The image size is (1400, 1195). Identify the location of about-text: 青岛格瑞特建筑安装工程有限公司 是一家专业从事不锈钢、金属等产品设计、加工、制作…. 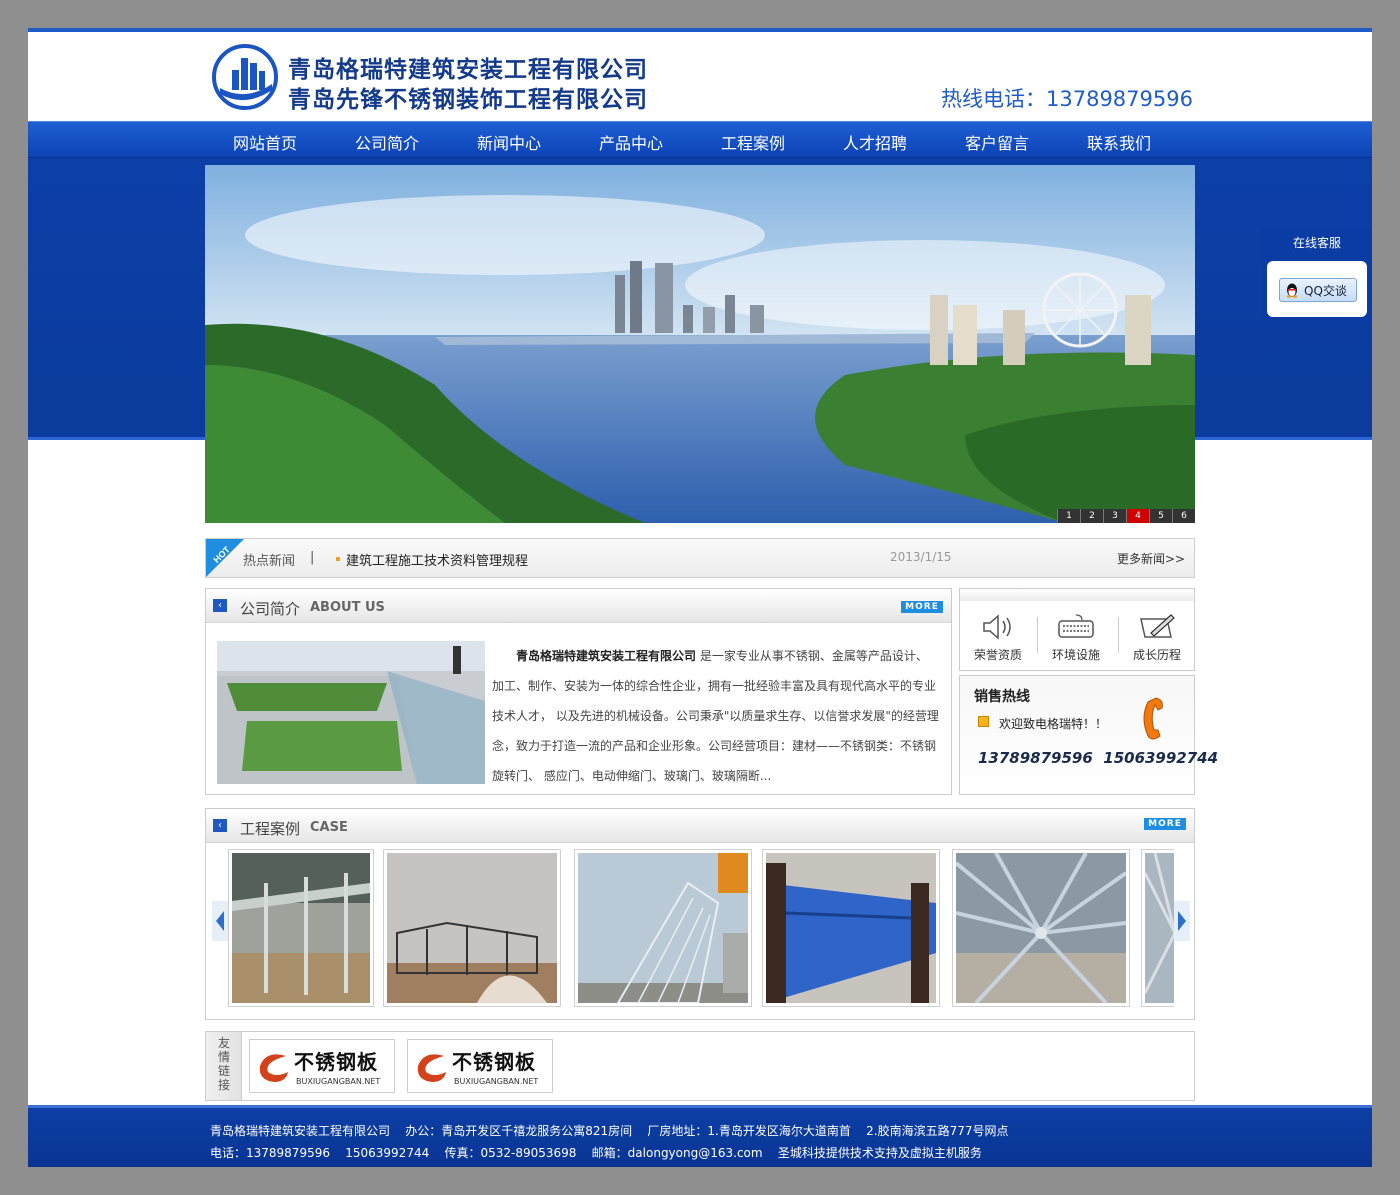
(715, 716).